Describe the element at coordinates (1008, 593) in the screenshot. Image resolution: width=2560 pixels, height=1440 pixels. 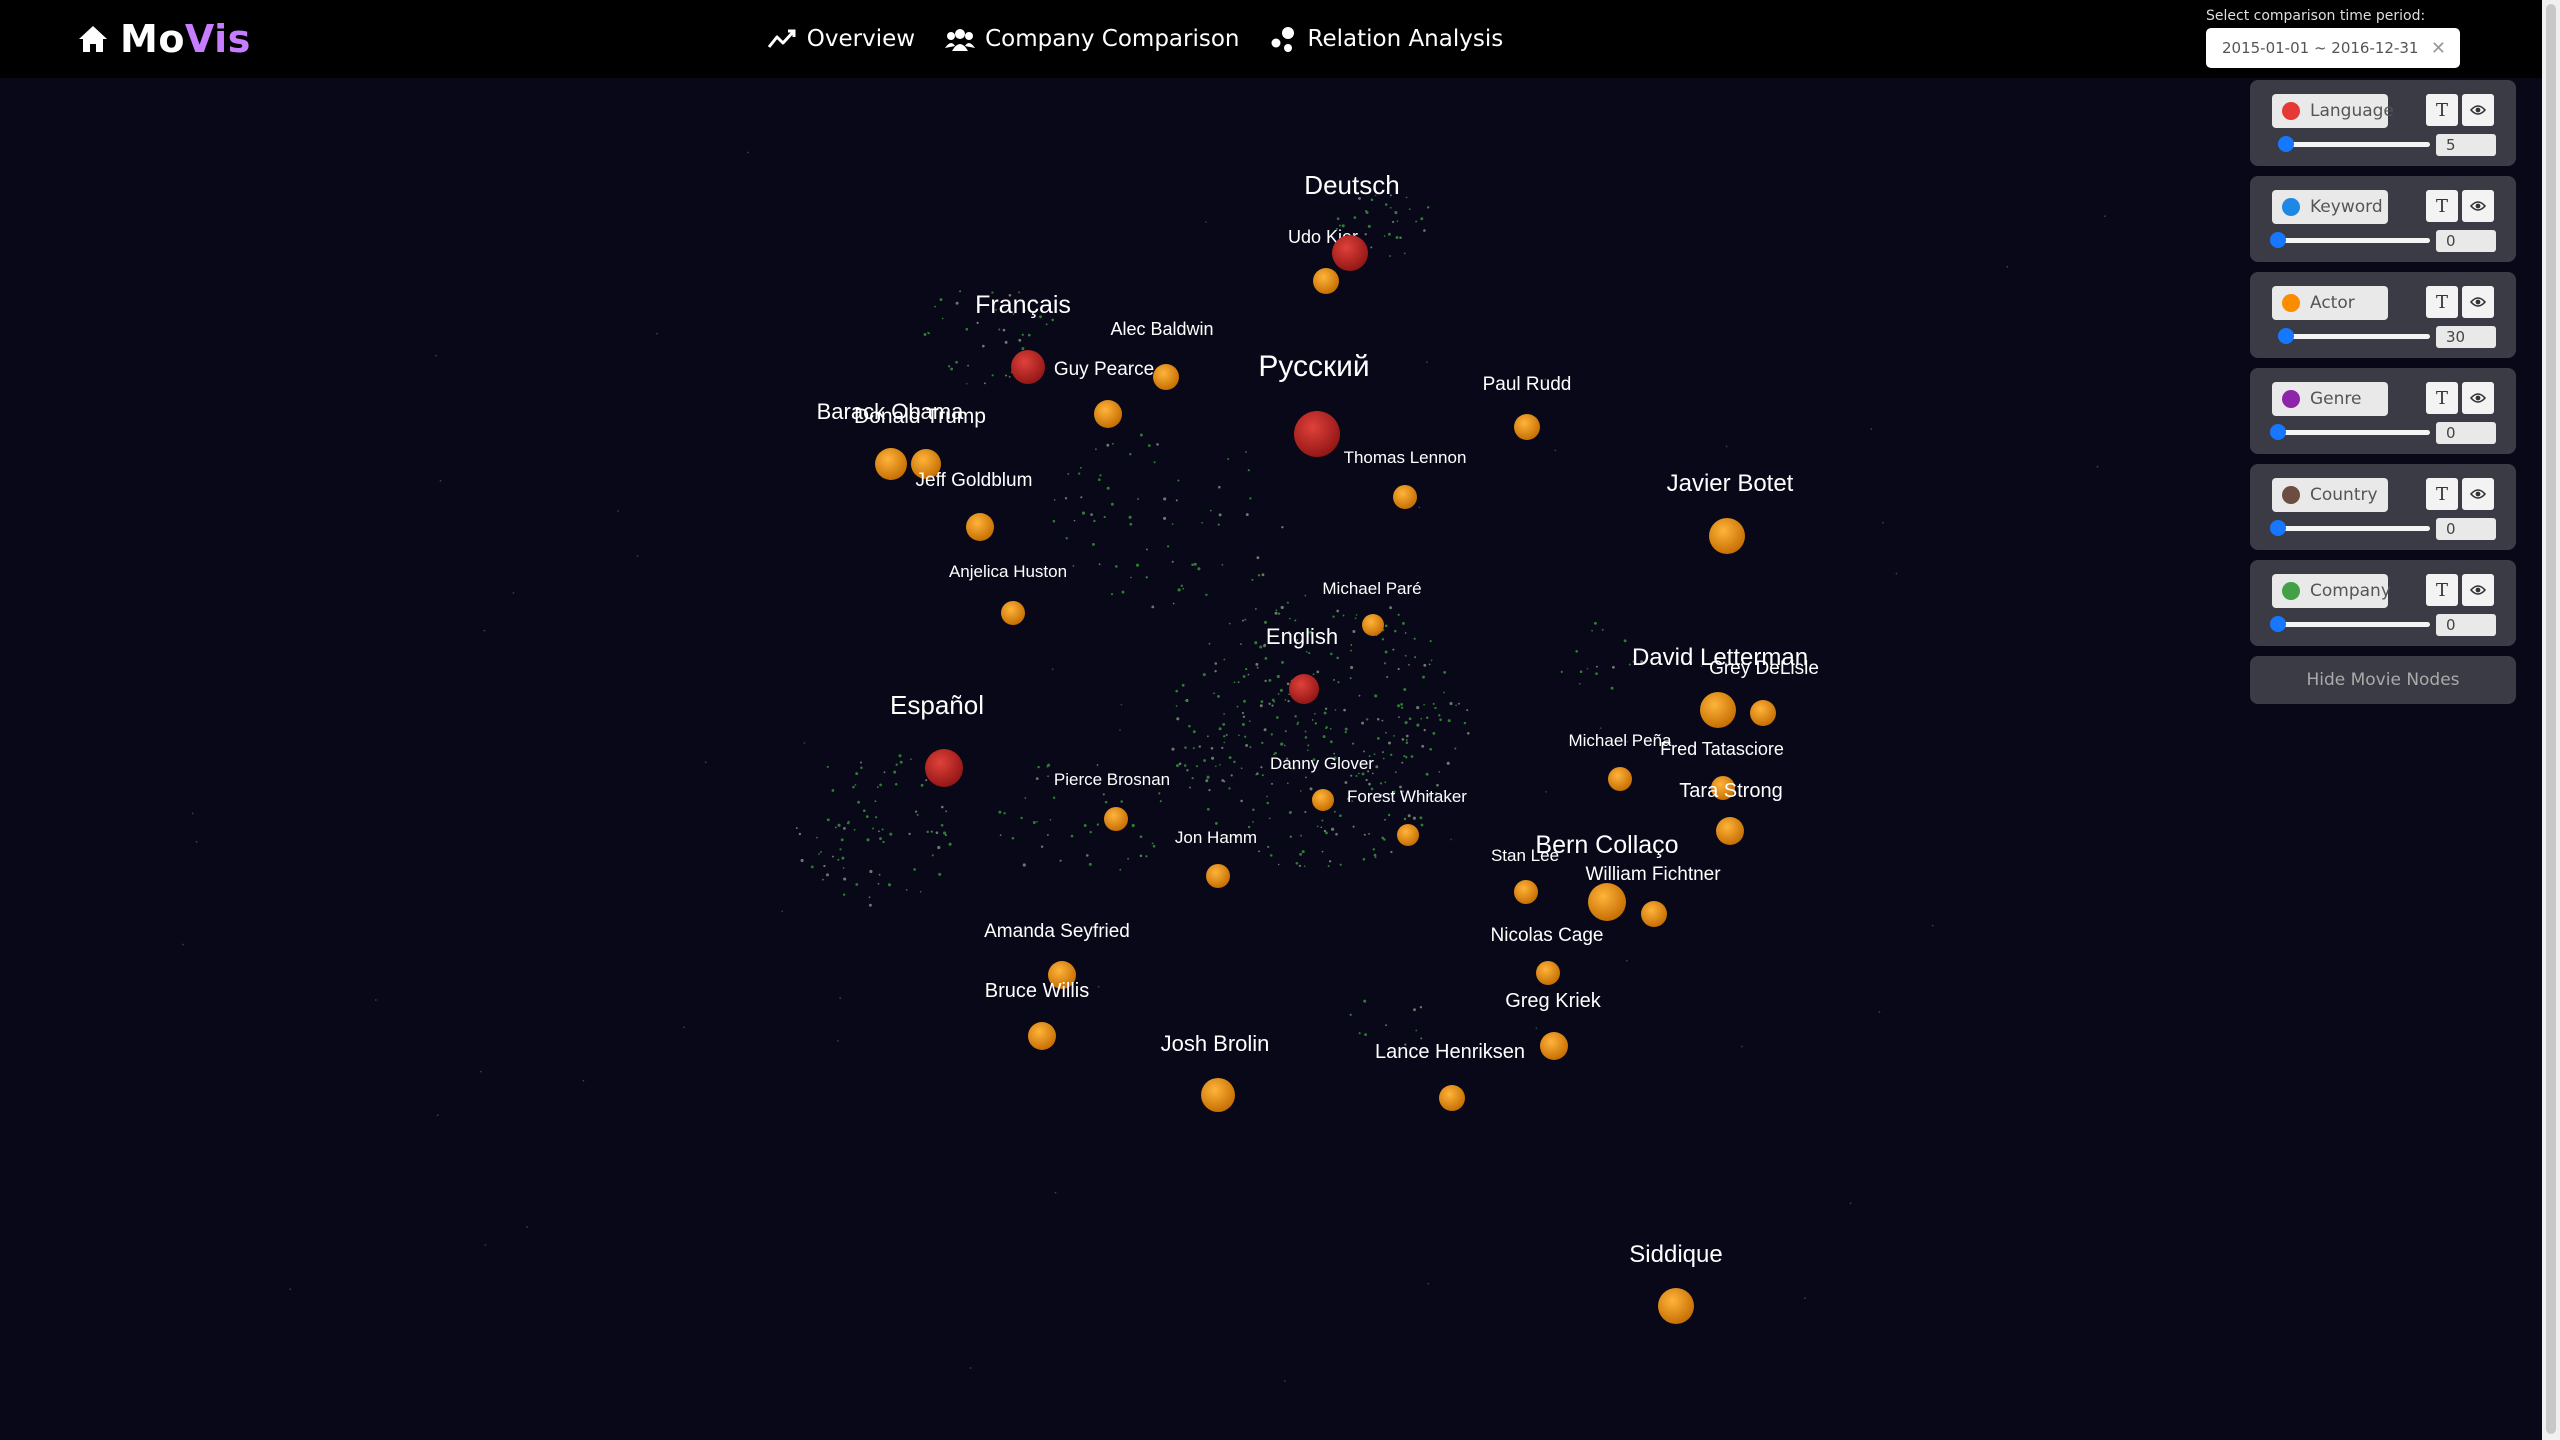
I see `actor-node: Anjelica Huston` at that location.